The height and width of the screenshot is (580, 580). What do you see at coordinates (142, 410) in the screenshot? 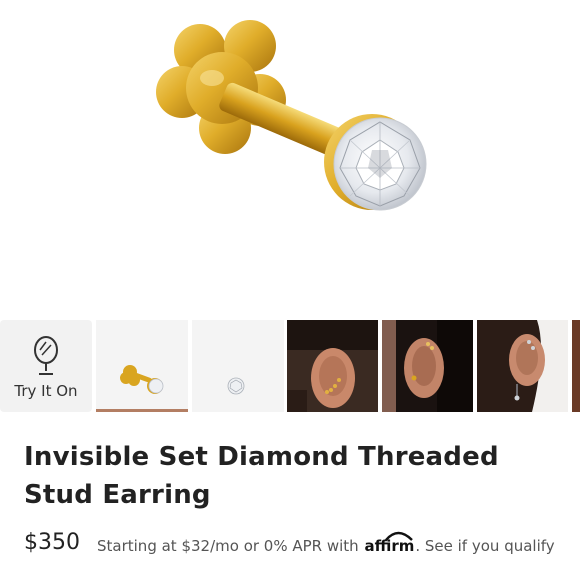
I see `selected-indicator` at bounding box center [142, 410].